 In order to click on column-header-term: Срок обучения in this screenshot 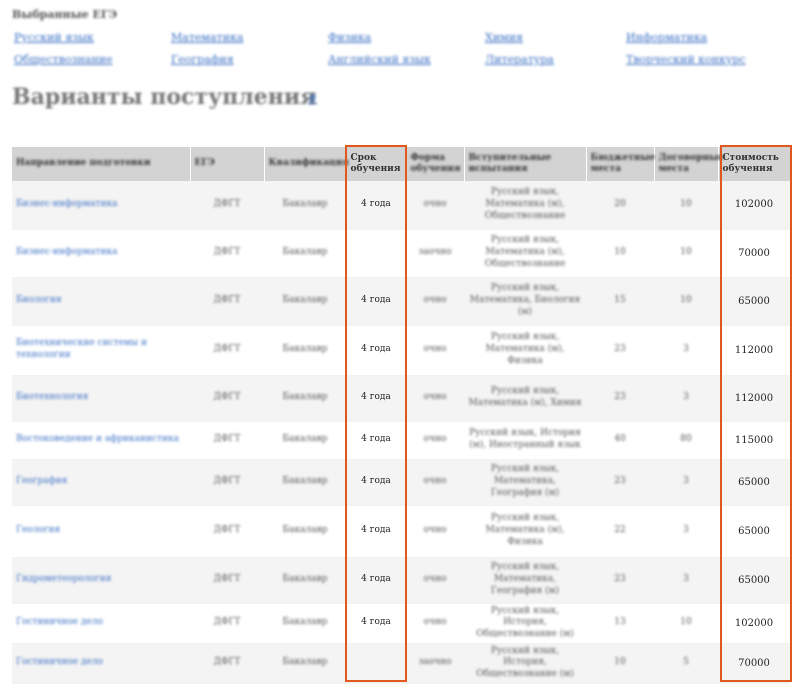, I will do `click(376, 164)`.